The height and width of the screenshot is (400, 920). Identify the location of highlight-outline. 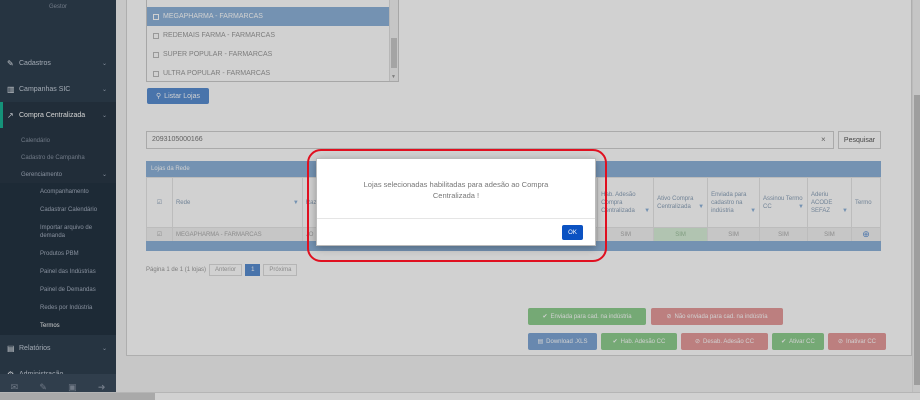
(457, 205).